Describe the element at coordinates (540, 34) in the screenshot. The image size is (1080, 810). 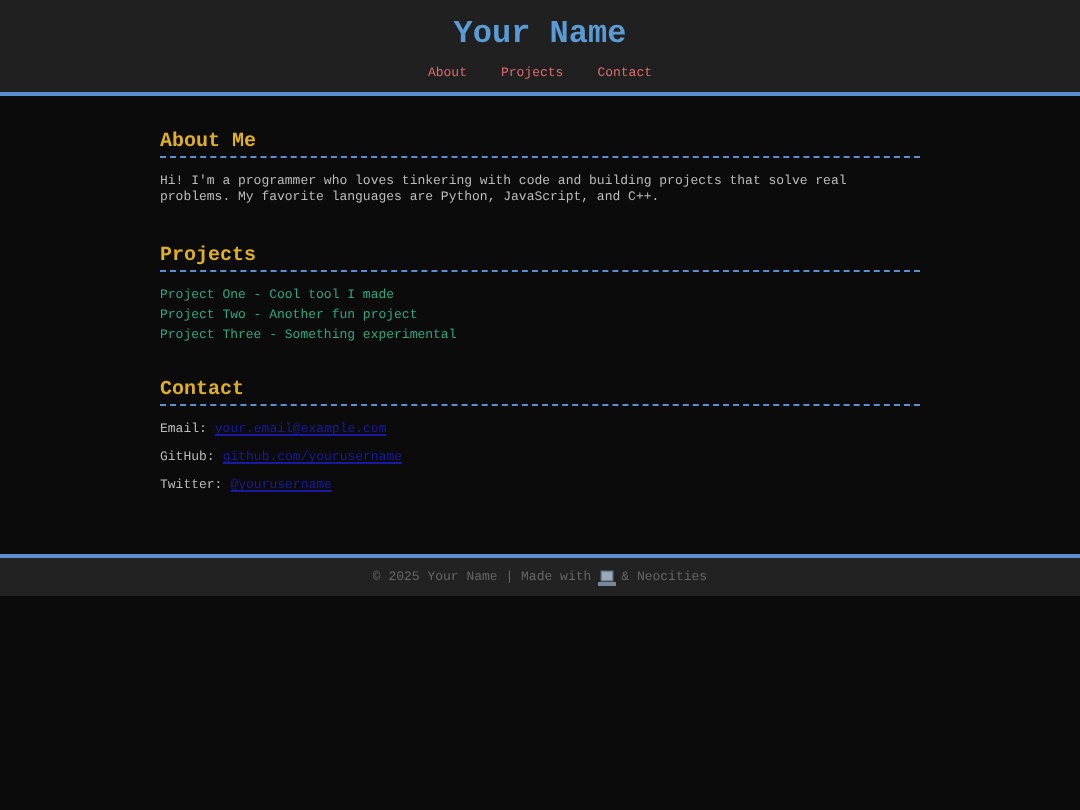
I see `site-title: Your Name` at that location.